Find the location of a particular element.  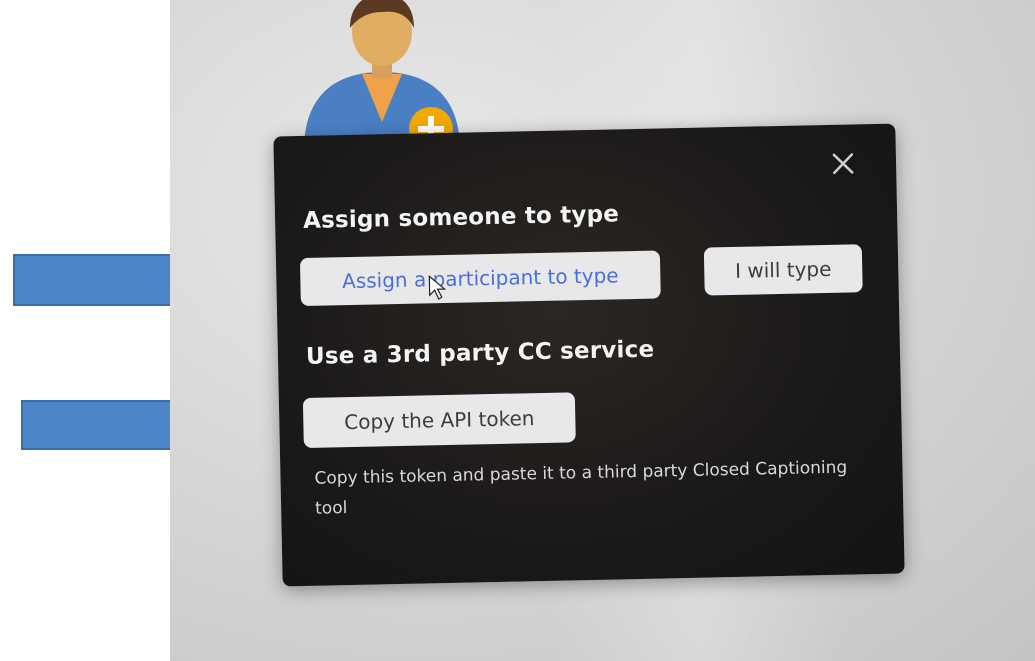

copy-api-token-button: Copy the API token is located at coordinates (439, 420).